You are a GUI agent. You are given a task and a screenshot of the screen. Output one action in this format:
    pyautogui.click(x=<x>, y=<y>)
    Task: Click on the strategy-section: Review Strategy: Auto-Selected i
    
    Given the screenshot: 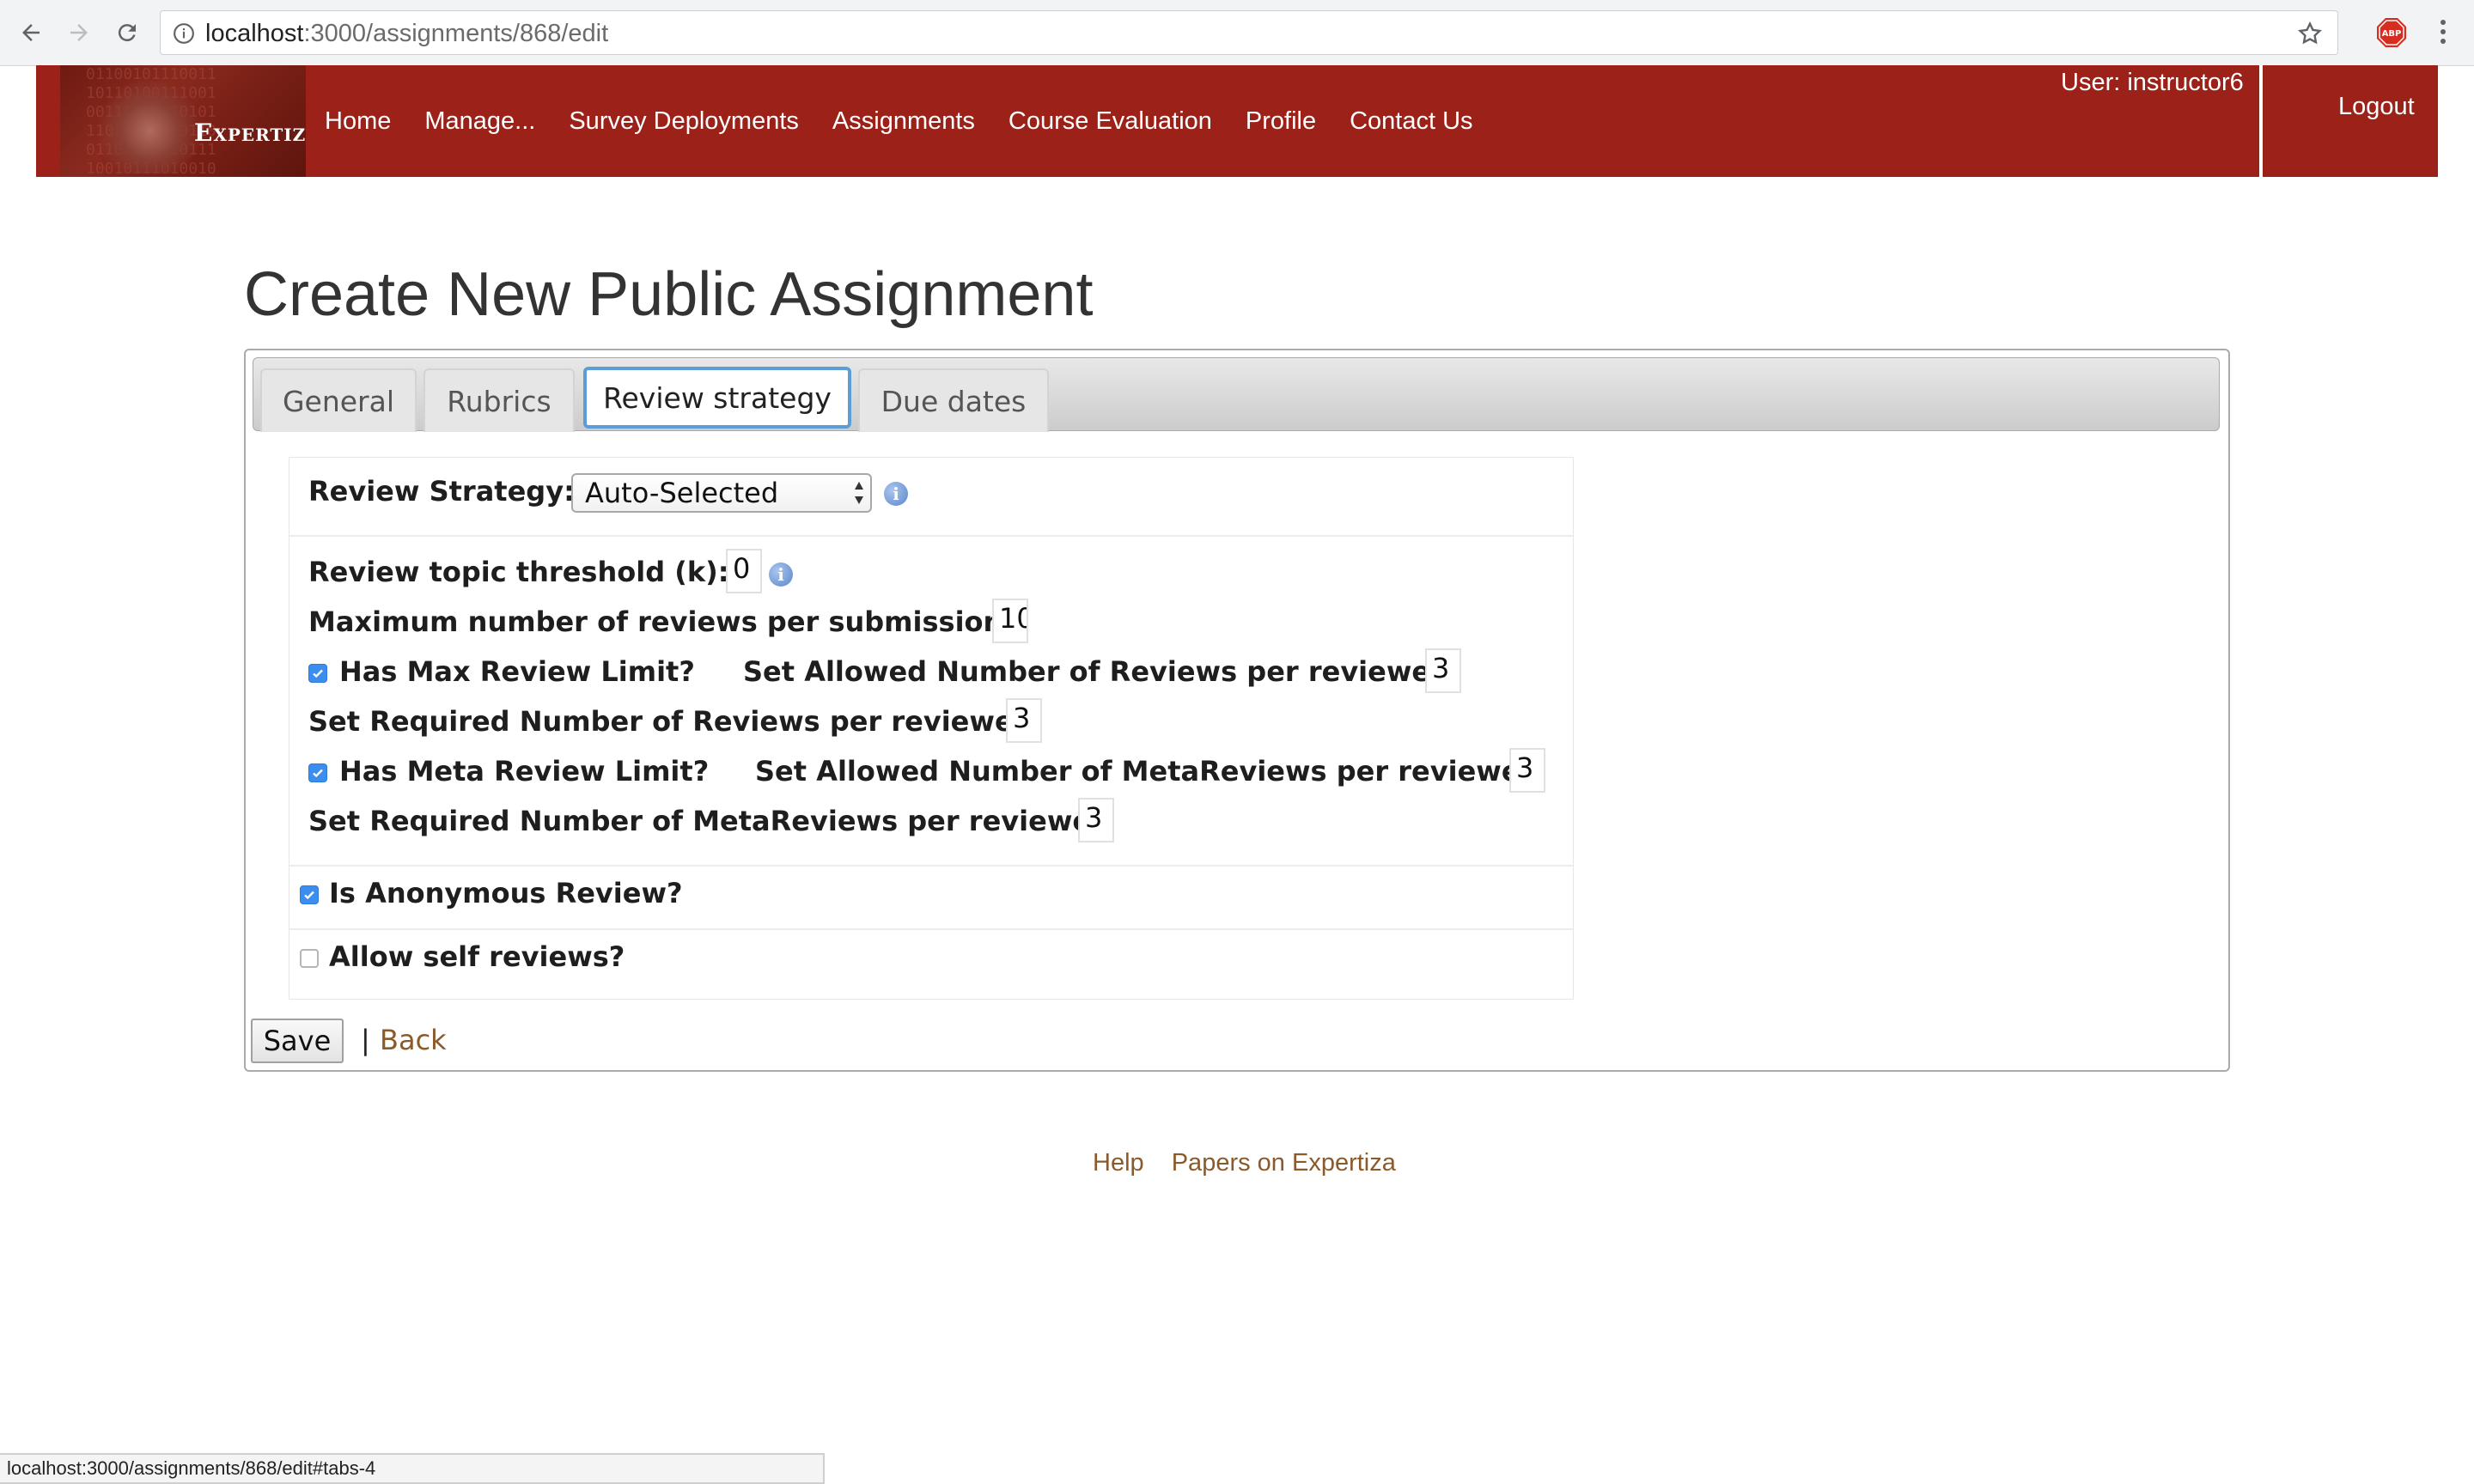 What is the action you would take?
    pyautogui.click(x=931, y=497)
    